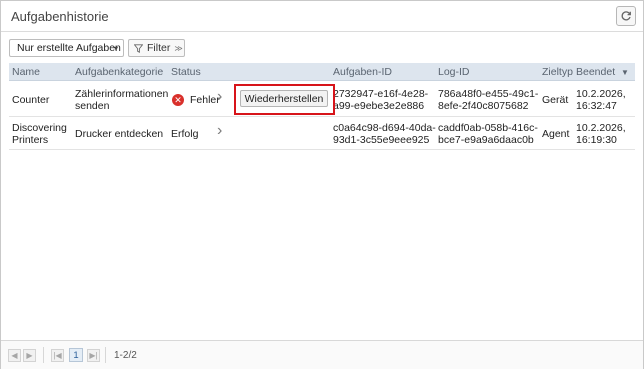 Image resolution: width=644 pixels, height=369 pixels. I want to click on category-line: senden, so click(92, 106).